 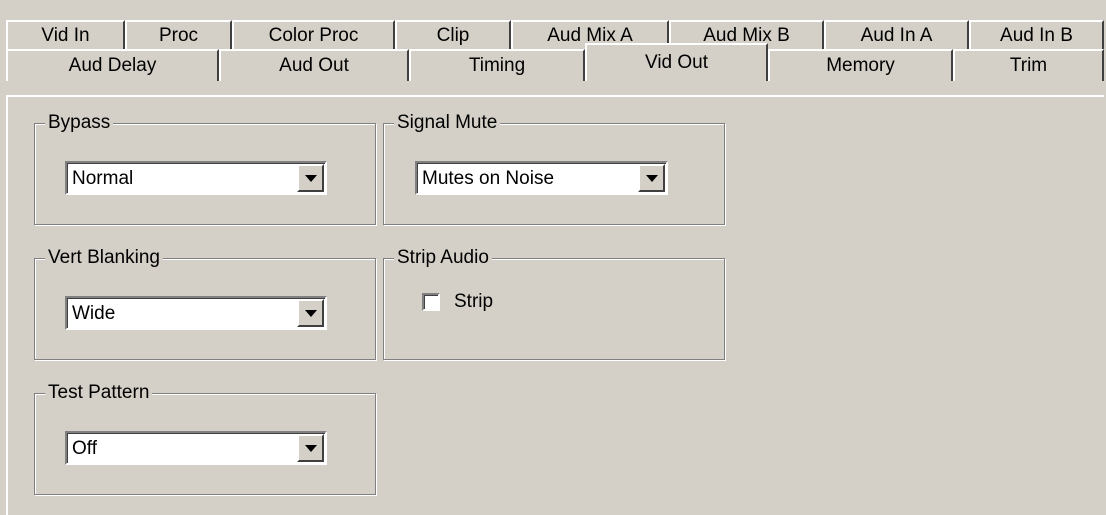 I want to click on tab-timing: Timing, so click(x=497, y=65).